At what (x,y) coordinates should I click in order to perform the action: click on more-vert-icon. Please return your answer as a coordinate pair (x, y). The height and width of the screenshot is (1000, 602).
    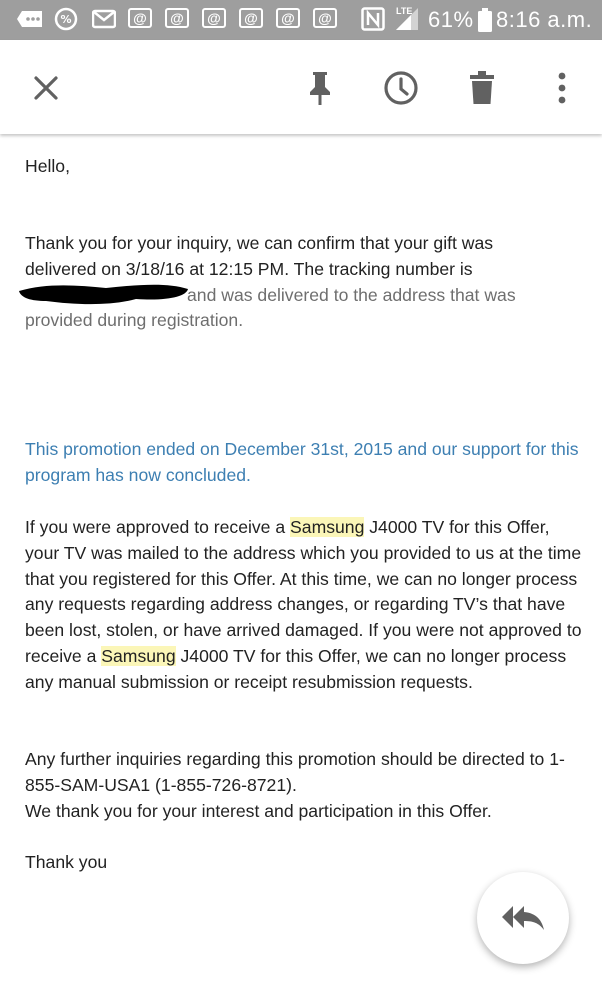
    Looking at the image, I should click on (562, 88).